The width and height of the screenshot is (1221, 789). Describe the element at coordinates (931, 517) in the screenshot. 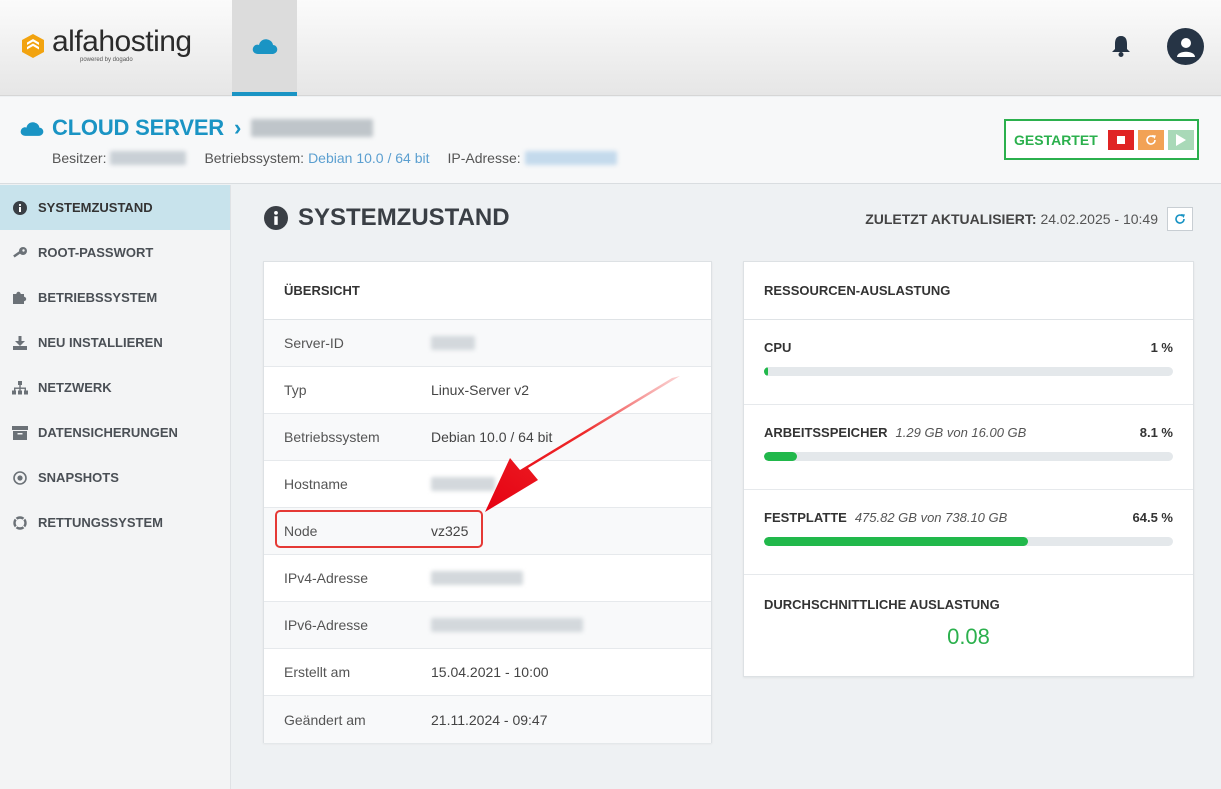

I see `disk-detail: 475.82 GB von 738.10 GB` at that location.